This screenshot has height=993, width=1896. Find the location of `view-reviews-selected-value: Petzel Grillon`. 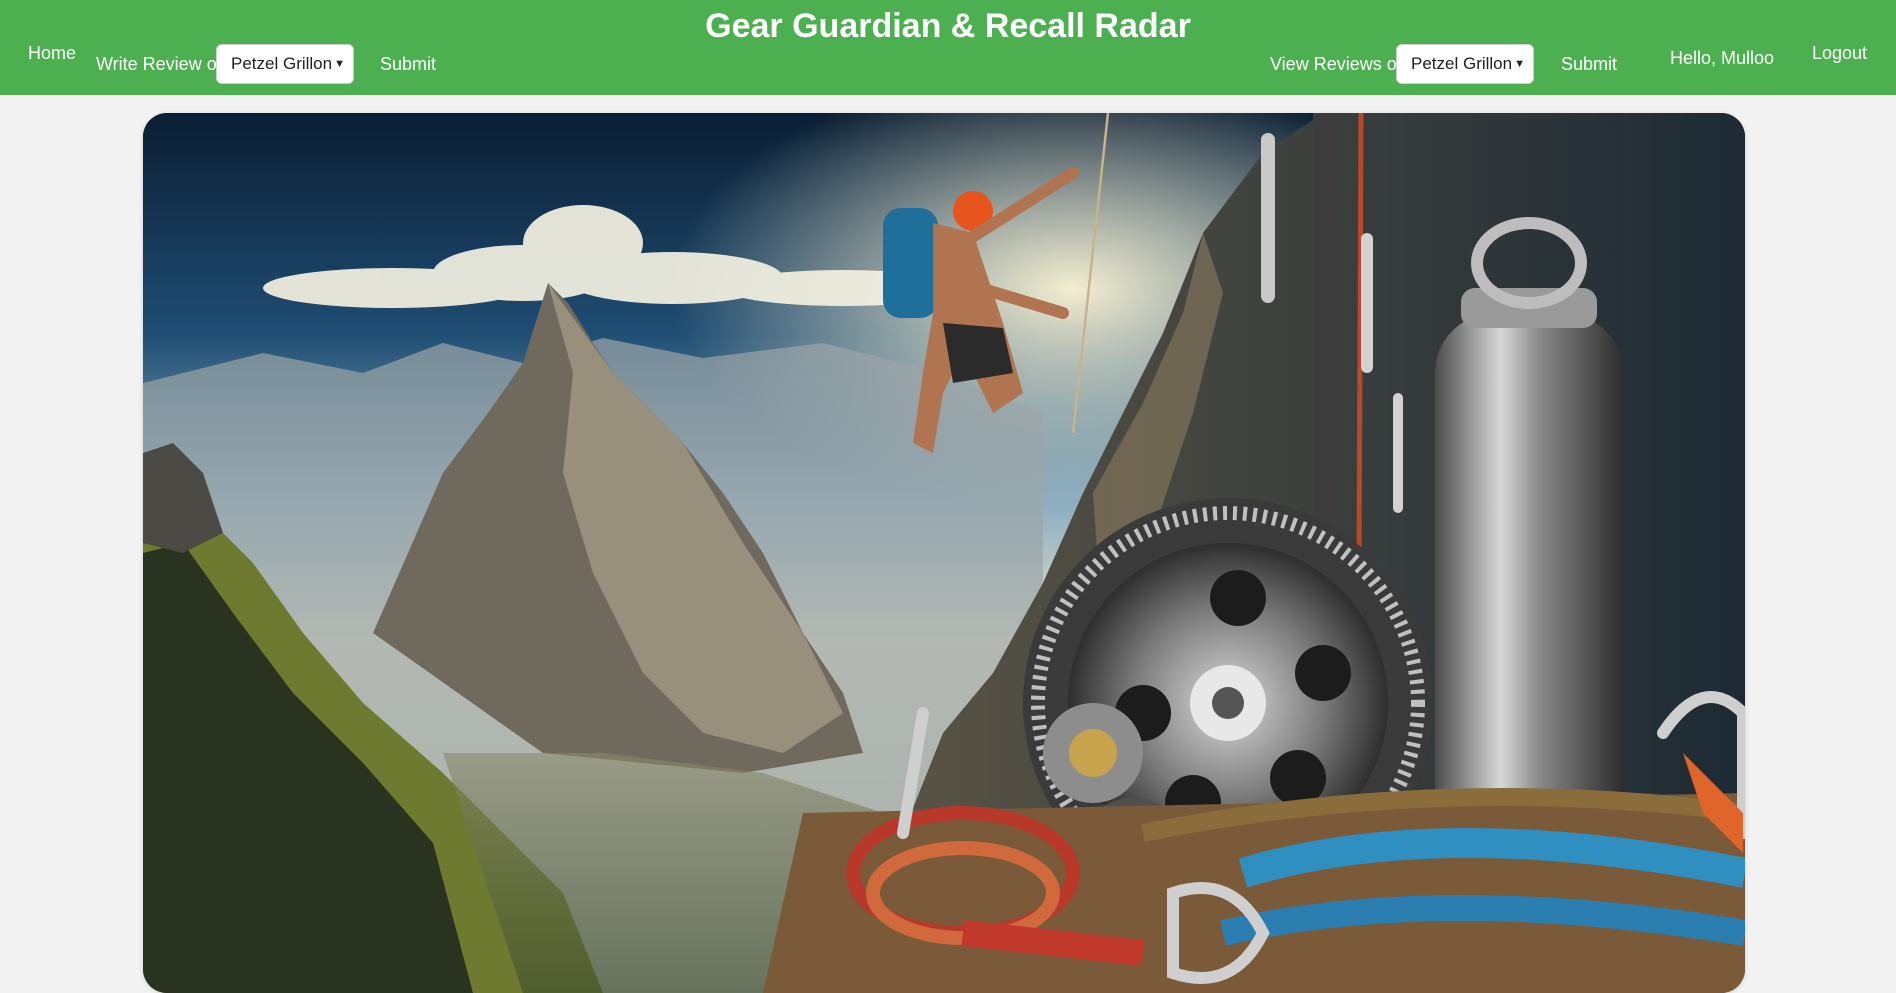

view-reviews-selected-value: Petzel Grillon is located at coordinates (1462, 63).